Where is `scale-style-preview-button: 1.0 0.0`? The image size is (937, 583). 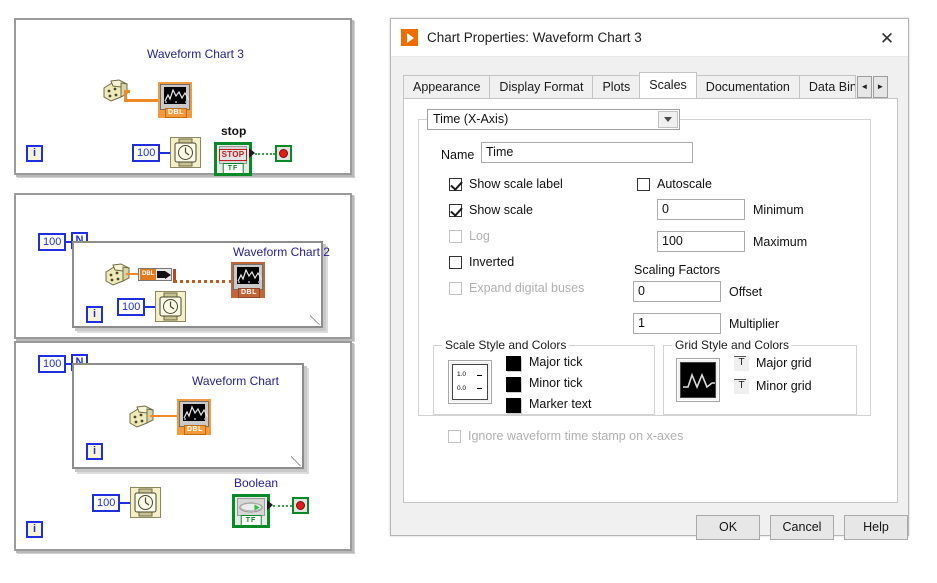 scale-style-preview-button: 1.0 0.0 is located at coordinates (470, 382).